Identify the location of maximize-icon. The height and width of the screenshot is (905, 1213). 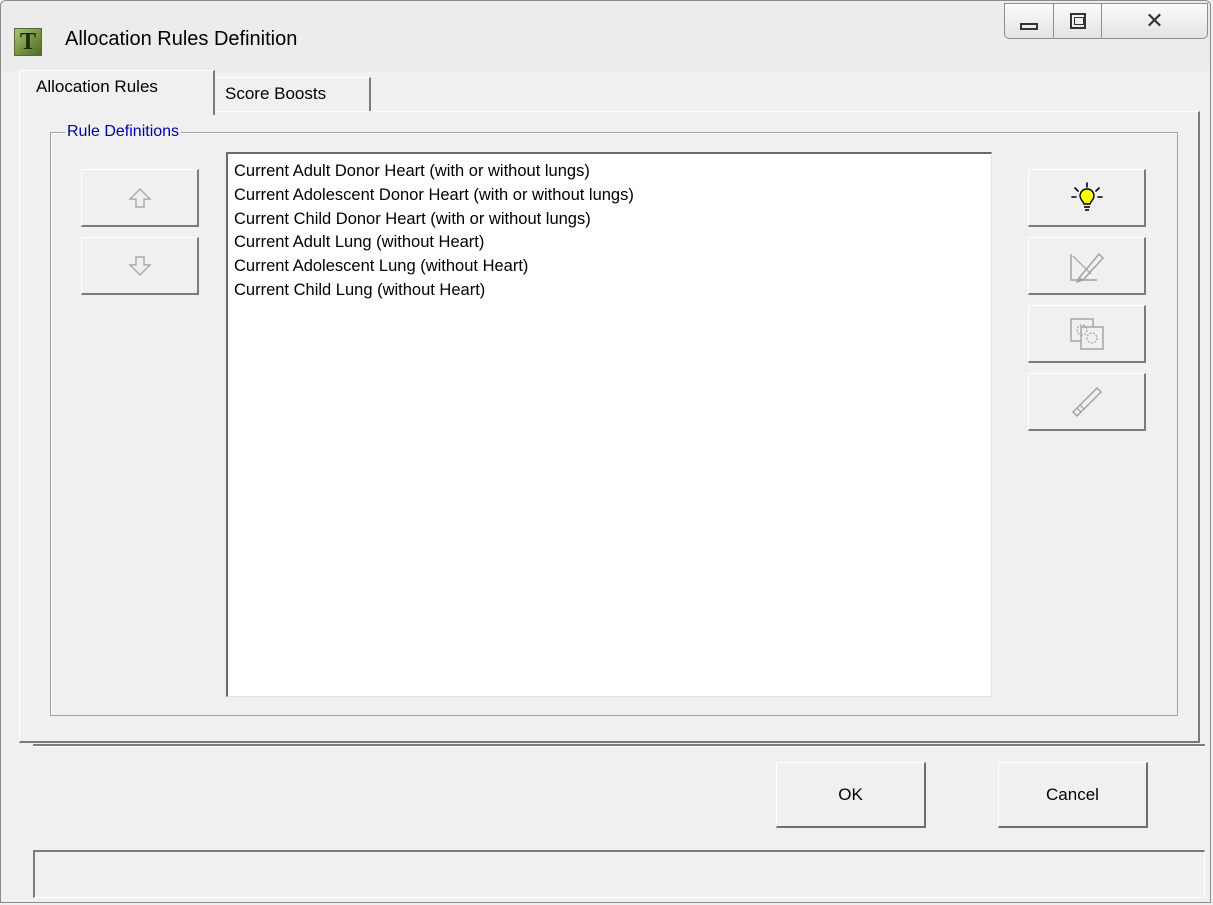
(1077, 21).